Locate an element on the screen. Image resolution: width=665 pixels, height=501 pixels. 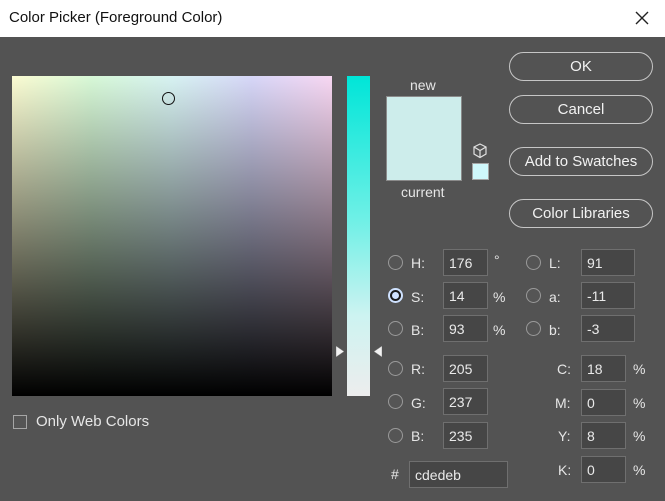
l-label: L: is located at coordinates (555, 263).